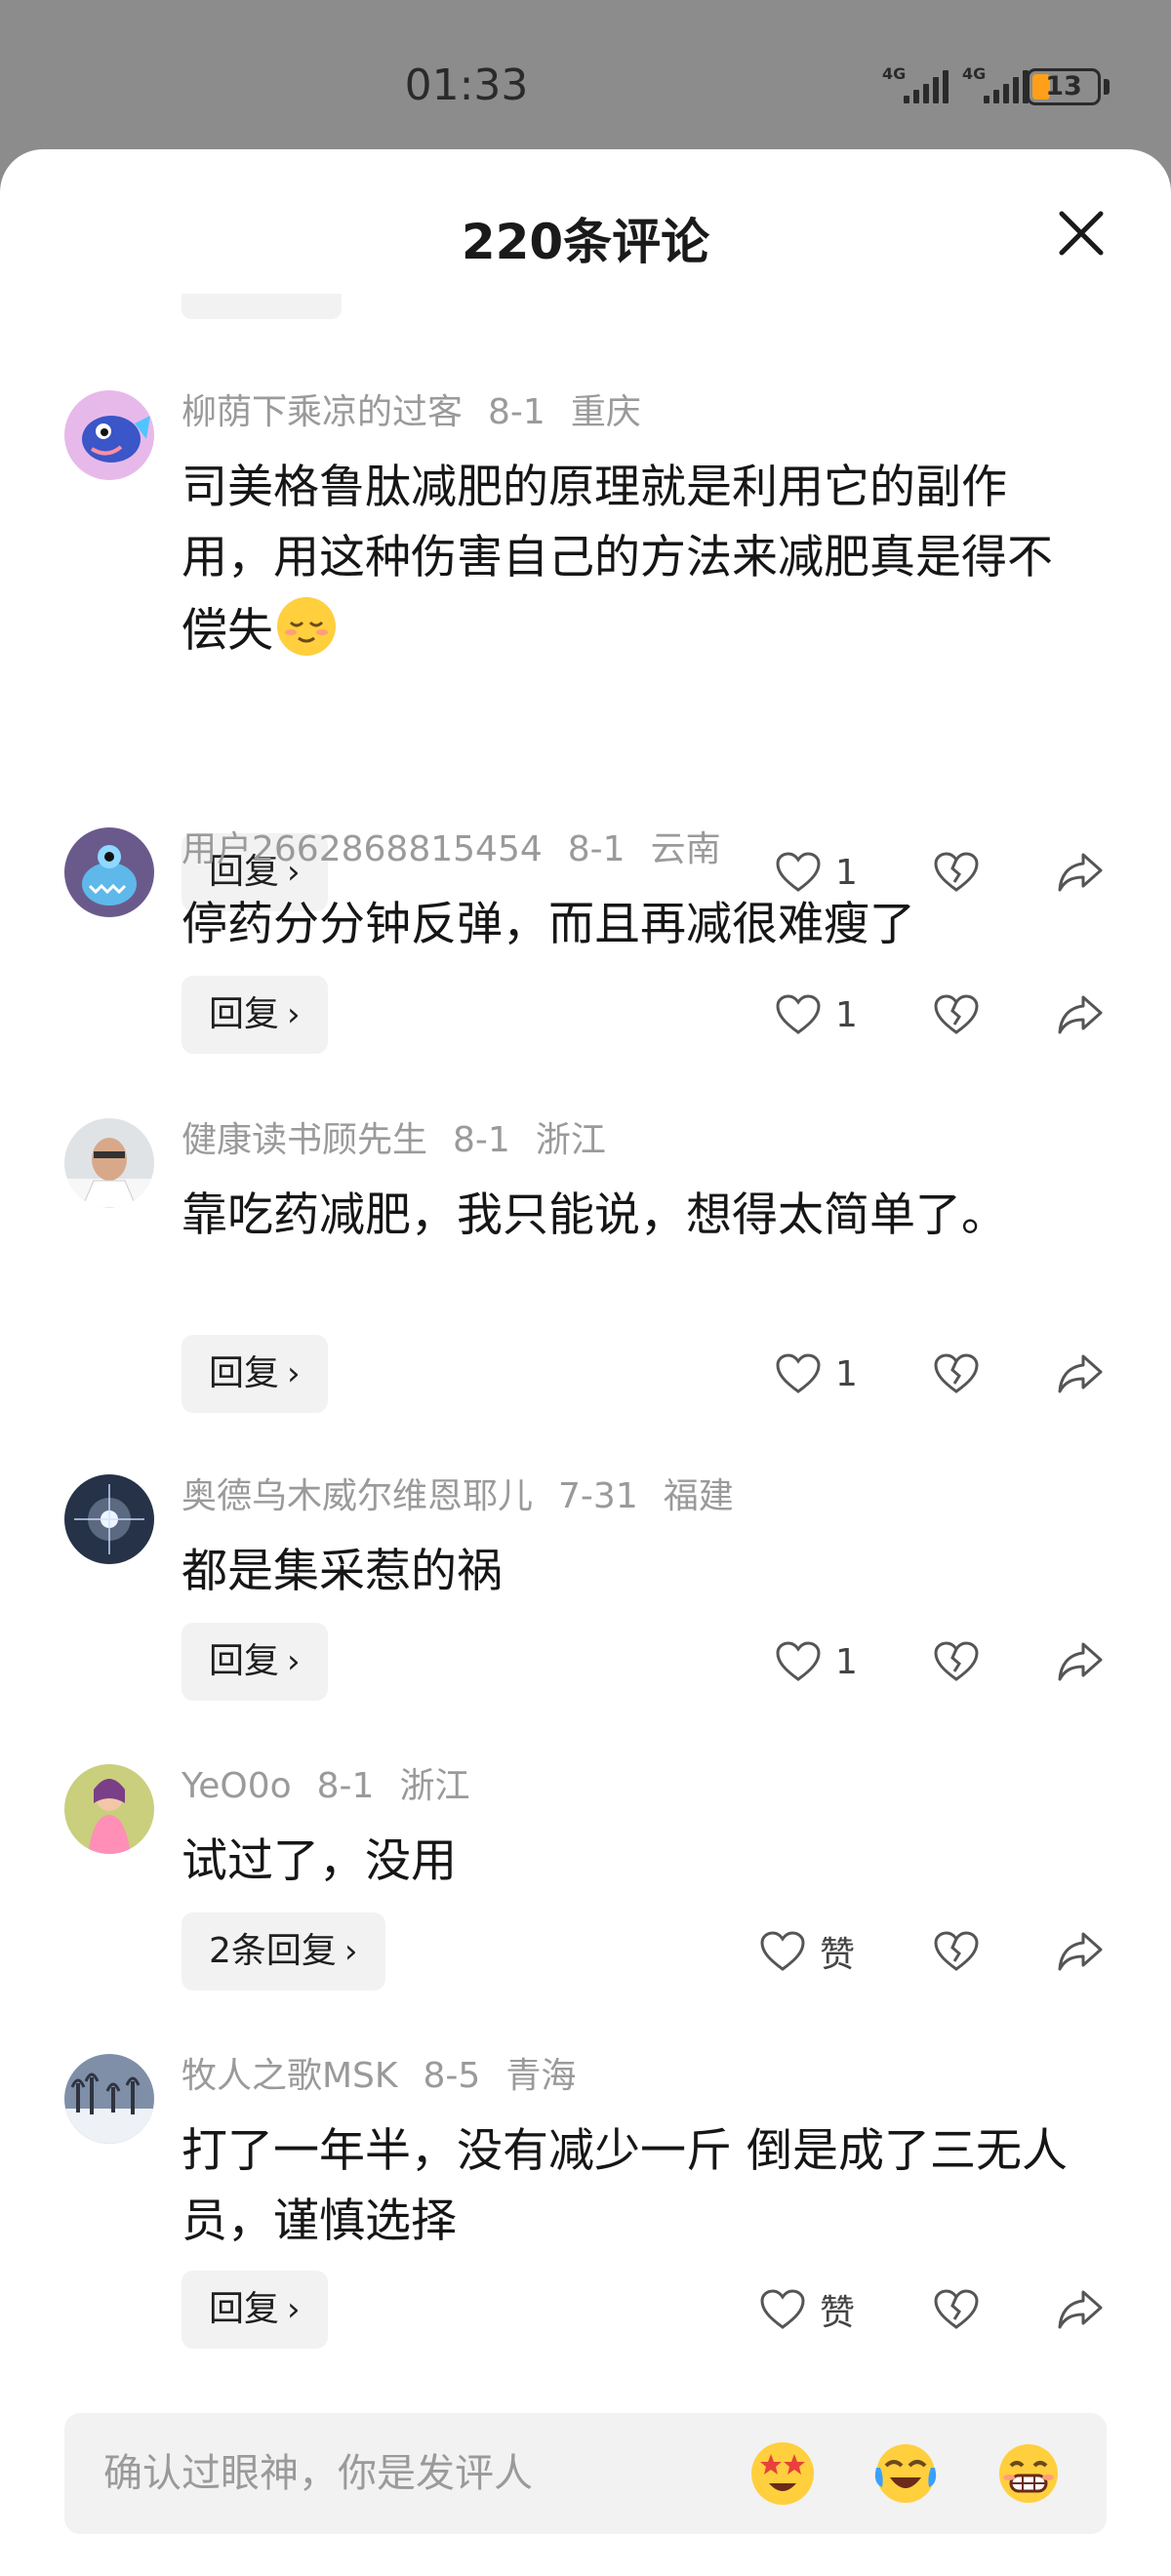 This screenshot has width=1171, height=2576. I want to click on username: YeO0o, so click(237, 1786).